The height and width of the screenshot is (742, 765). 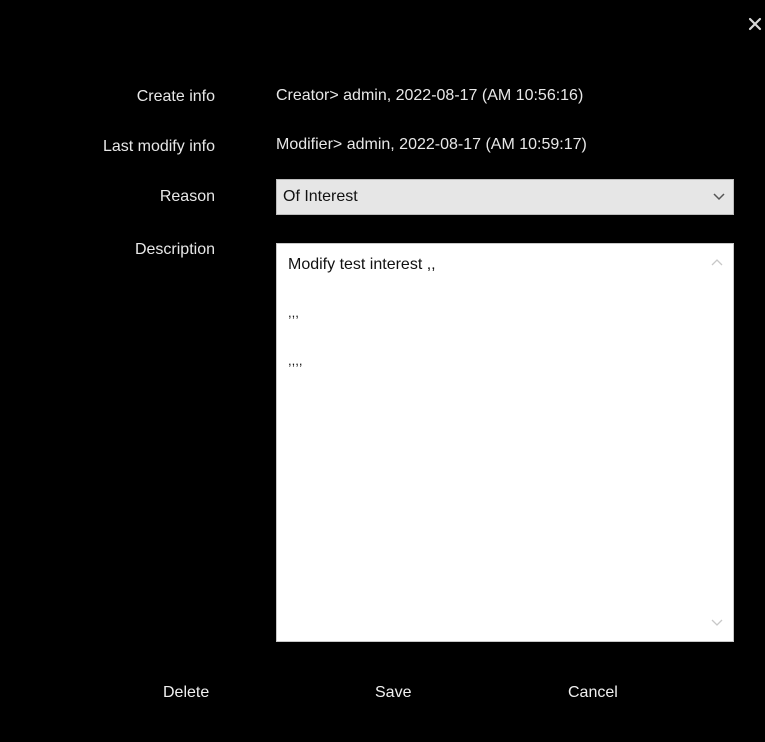 I want to click on close-icon, so click(x=755, y=24).